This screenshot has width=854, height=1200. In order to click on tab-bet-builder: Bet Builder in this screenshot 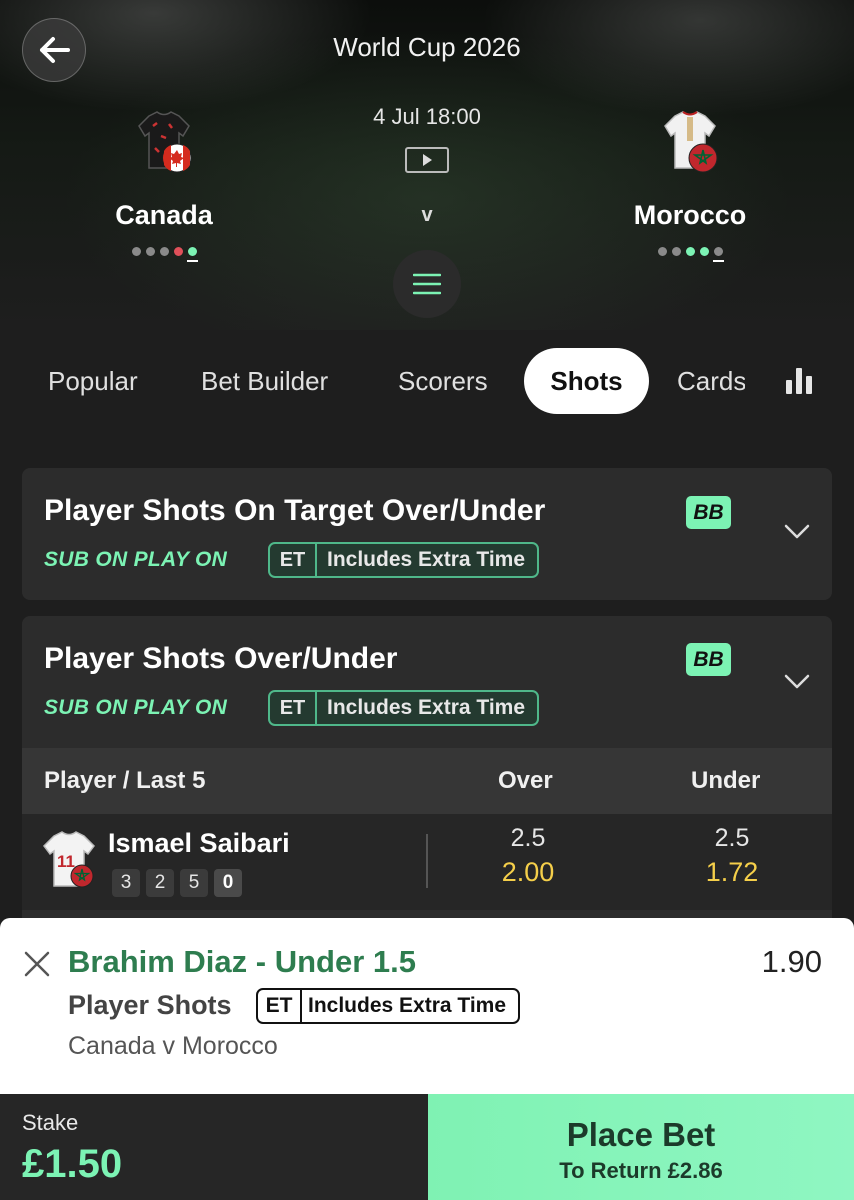, I will do `click(264, 381)`.